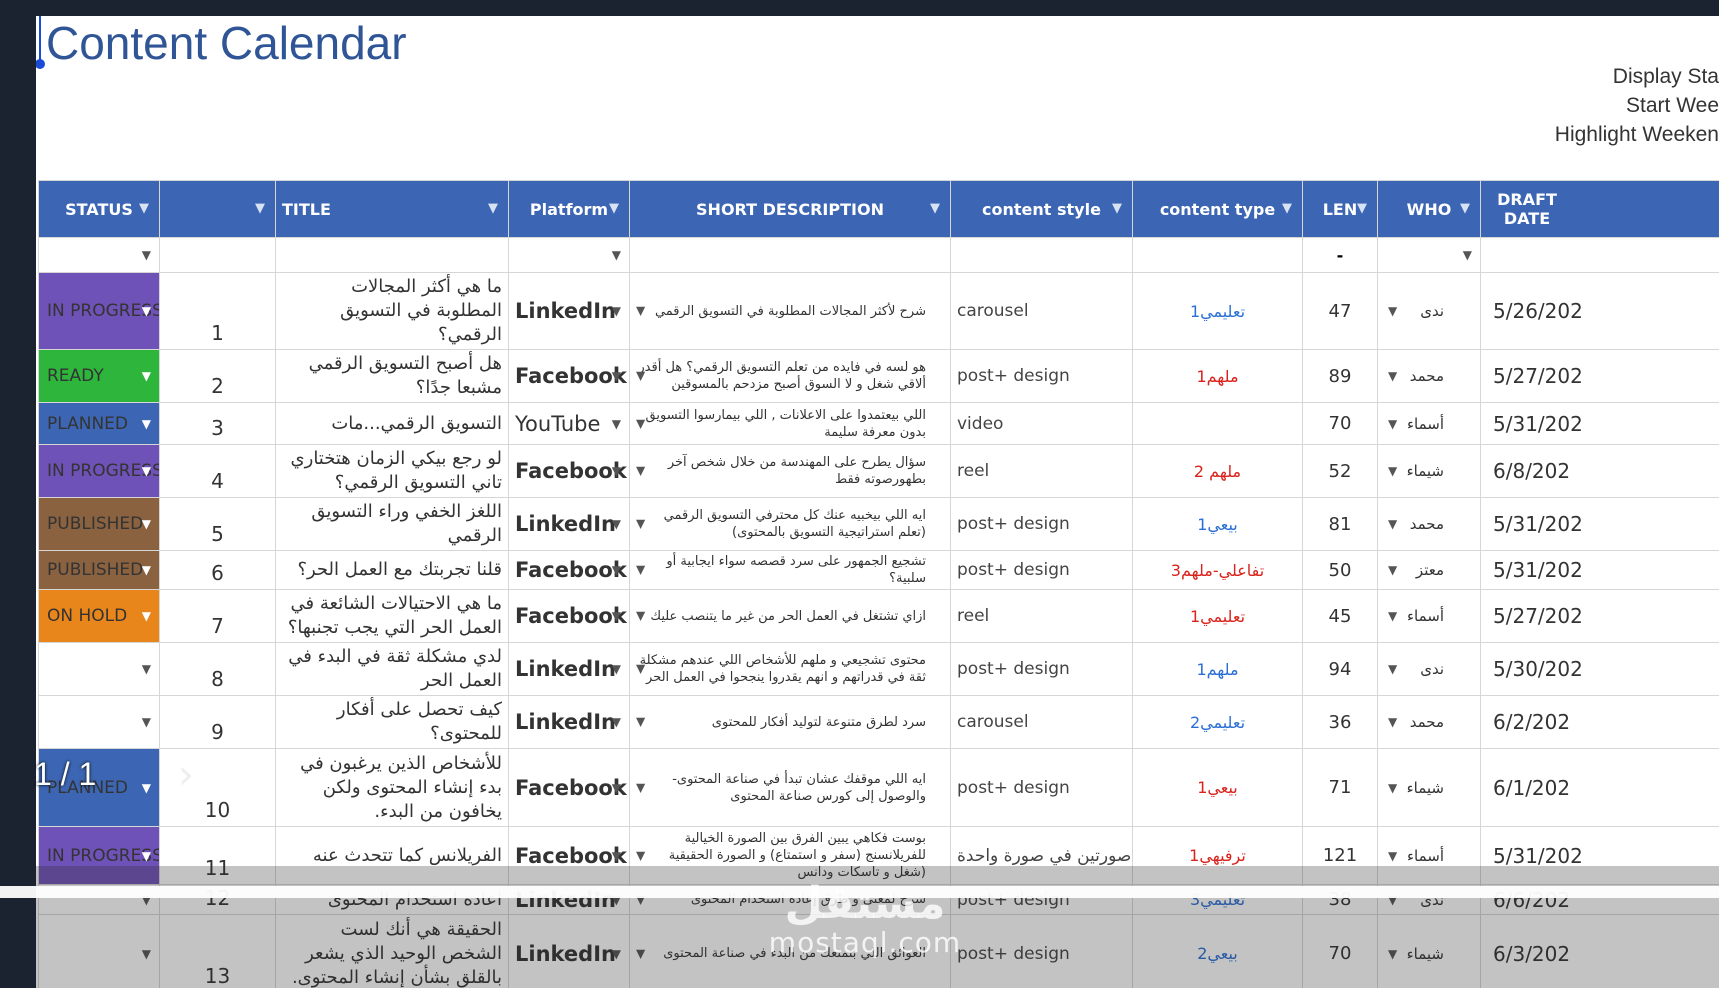  Describe the element at coordinates (1599, 951) in the screenshot. I see `draft-date-cell: 6/3/202` at that location.